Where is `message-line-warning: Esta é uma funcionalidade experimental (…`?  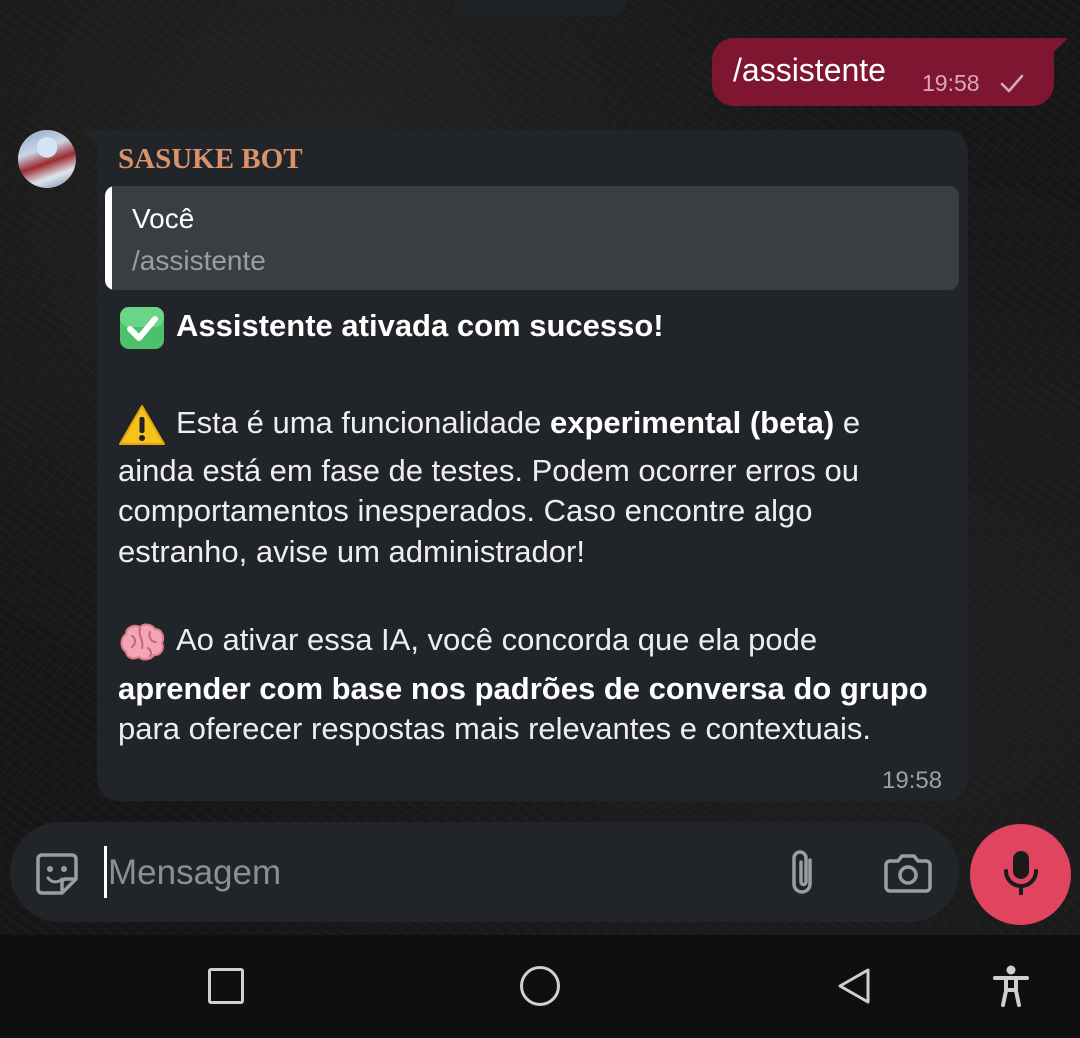
message-line-warning: Esta é uma funcionalidade experimental (… is located at coordinates (489, 425).